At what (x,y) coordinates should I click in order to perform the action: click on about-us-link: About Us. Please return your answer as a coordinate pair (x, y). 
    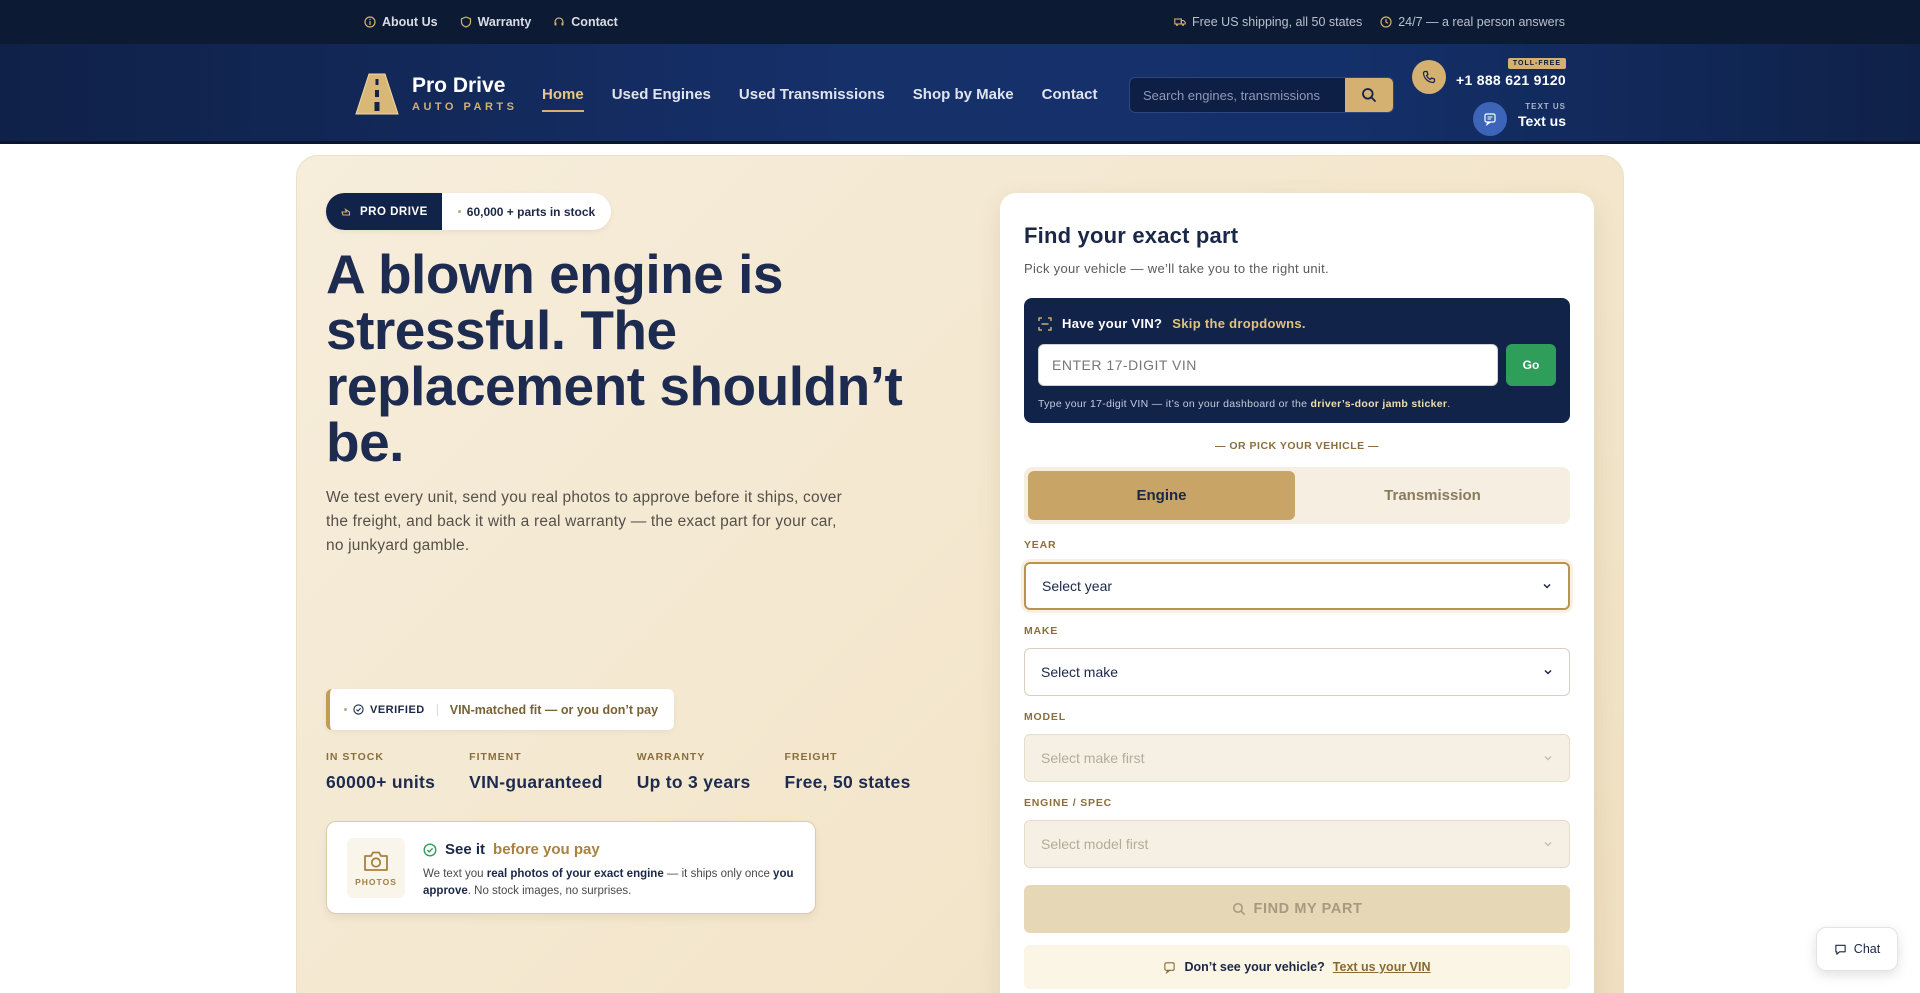
    Looking at the image, I should click on (401, 22).